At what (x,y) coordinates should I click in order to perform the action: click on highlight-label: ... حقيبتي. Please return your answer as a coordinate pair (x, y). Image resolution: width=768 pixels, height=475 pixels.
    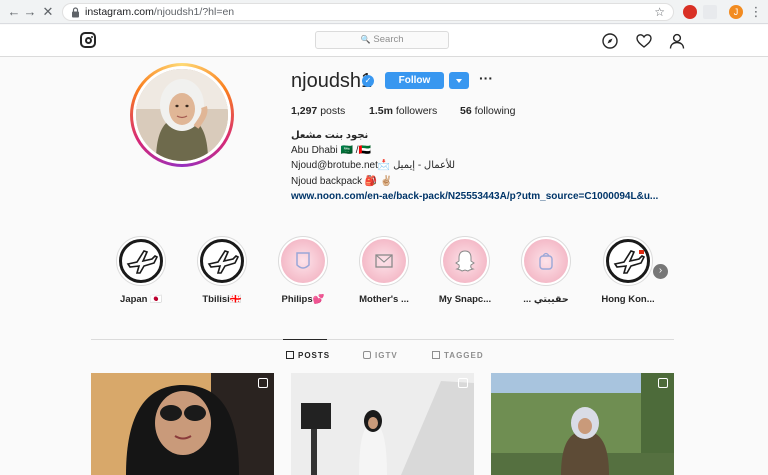
    Looking at the image, I should click on (546, 299).